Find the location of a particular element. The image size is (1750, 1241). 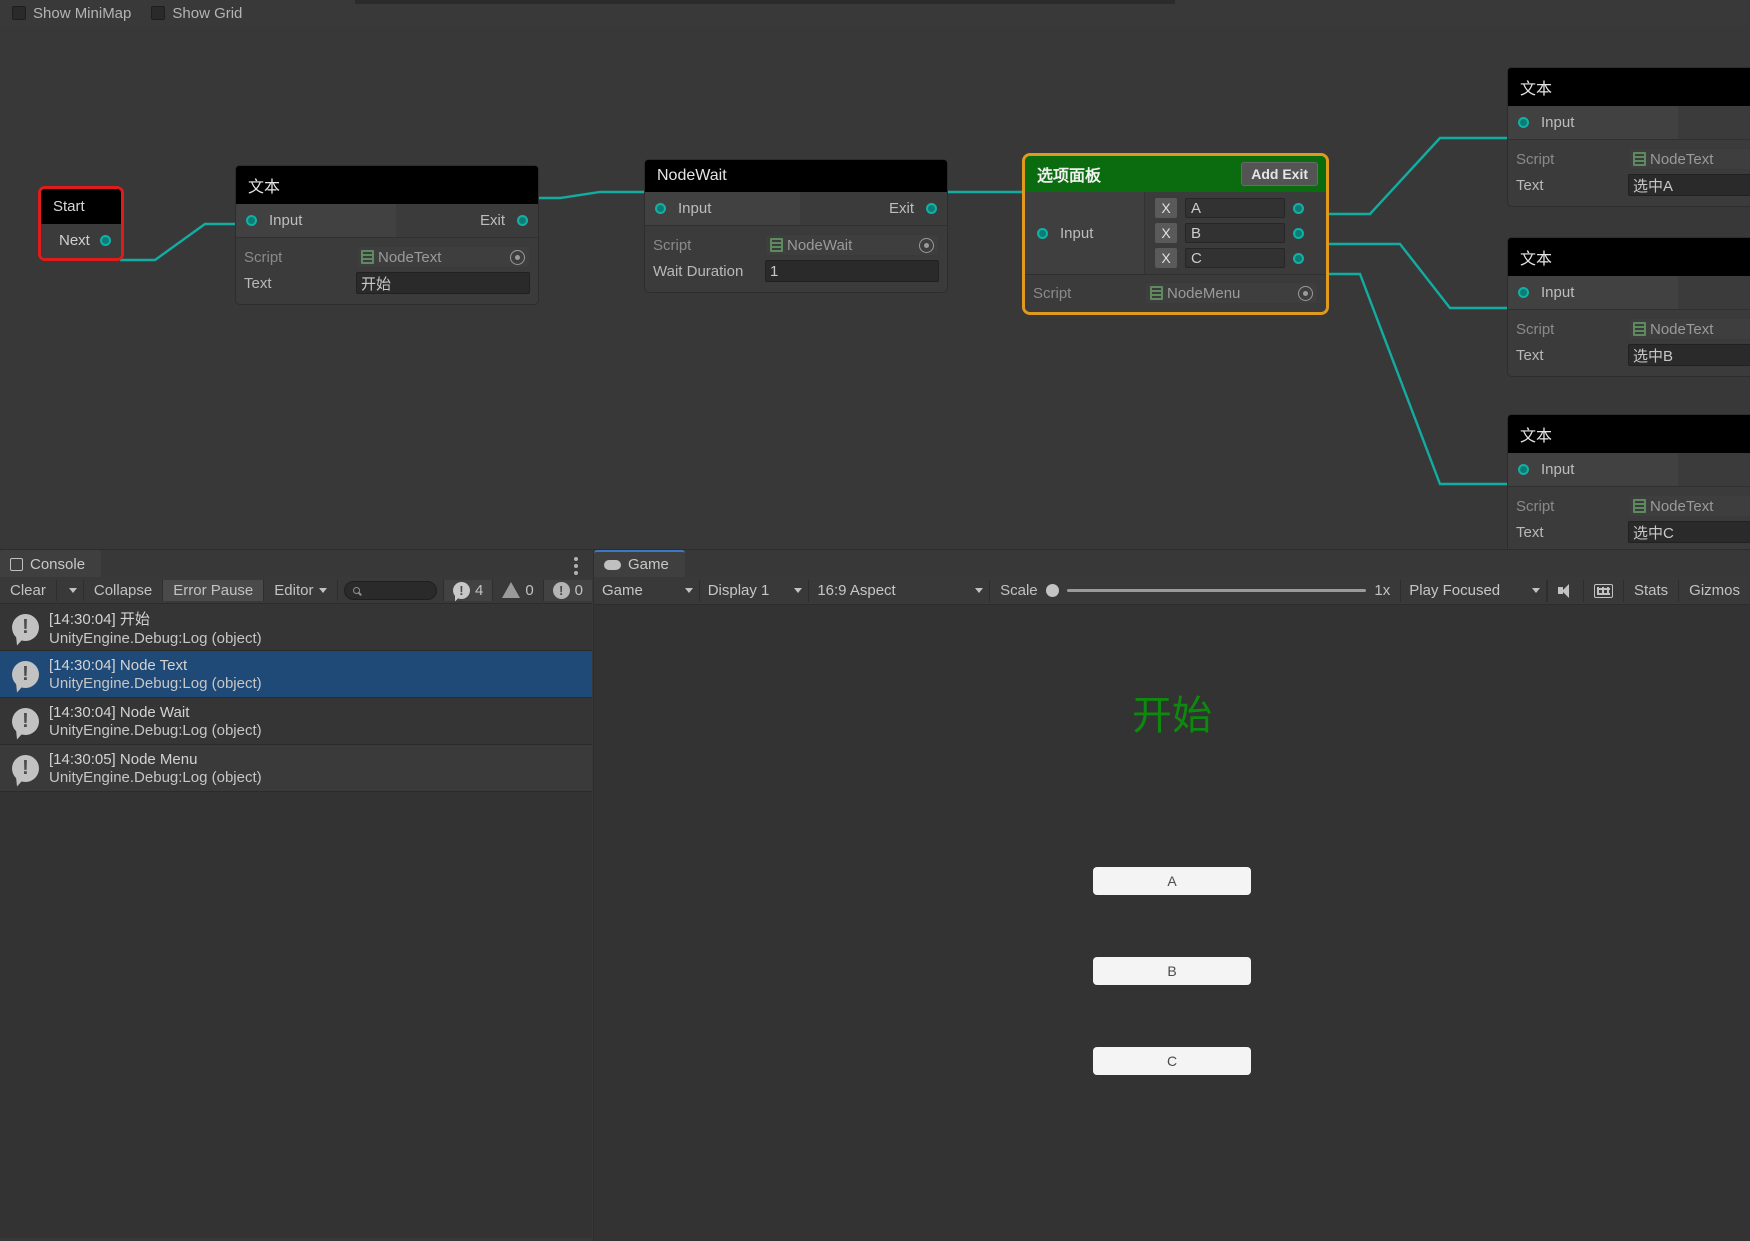

info-count-toggle: 0 is located at coordinates (567, 590).